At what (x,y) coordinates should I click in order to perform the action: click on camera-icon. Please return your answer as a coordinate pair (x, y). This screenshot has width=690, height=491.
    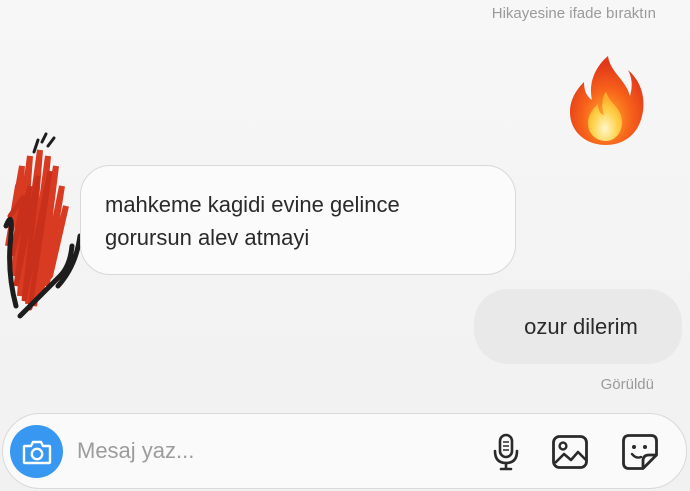
    Looking at the image, I should click on (36, 452).